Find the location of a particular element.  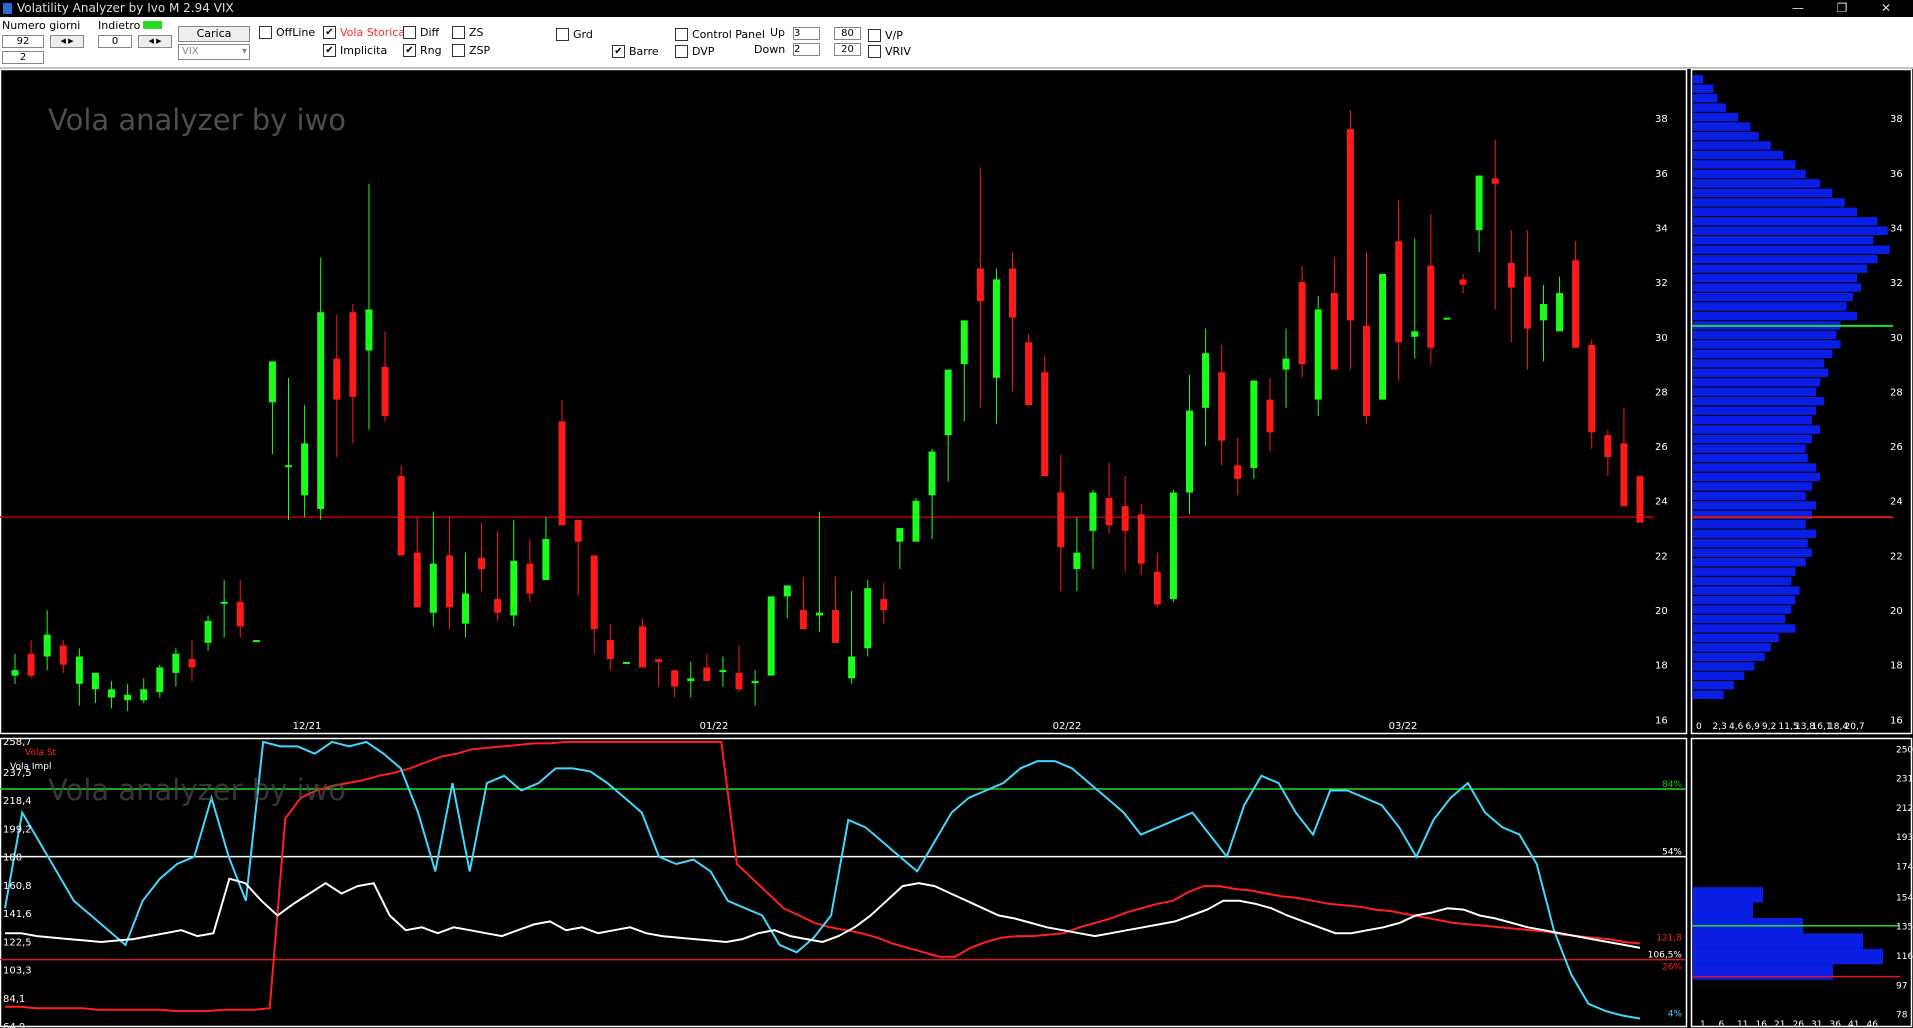

implicita-label: Implicita is located at coordinates (364, 50).